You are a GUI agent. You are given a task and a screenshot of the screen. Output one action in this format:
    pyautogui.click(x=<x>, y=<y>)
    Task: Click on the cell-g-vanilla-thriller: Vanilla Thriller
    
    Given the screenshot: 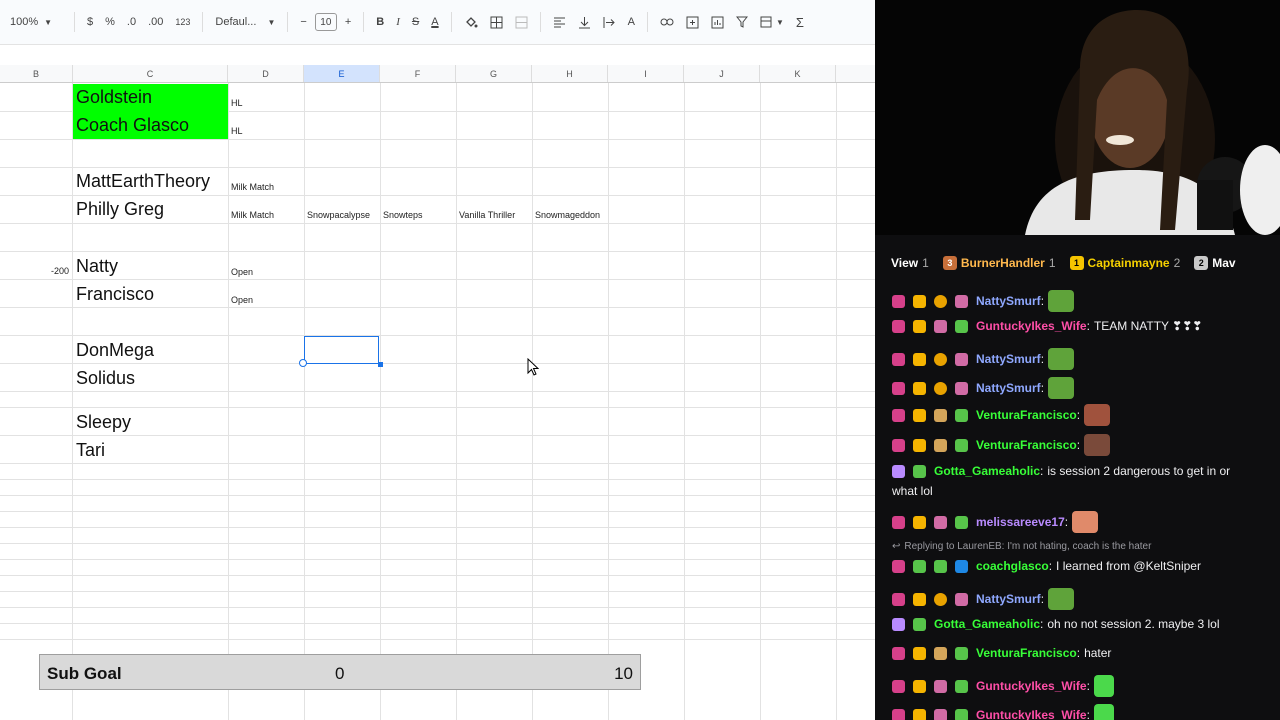 What is the action you would take?
    pyautogui.click(x=487, y=215)
    